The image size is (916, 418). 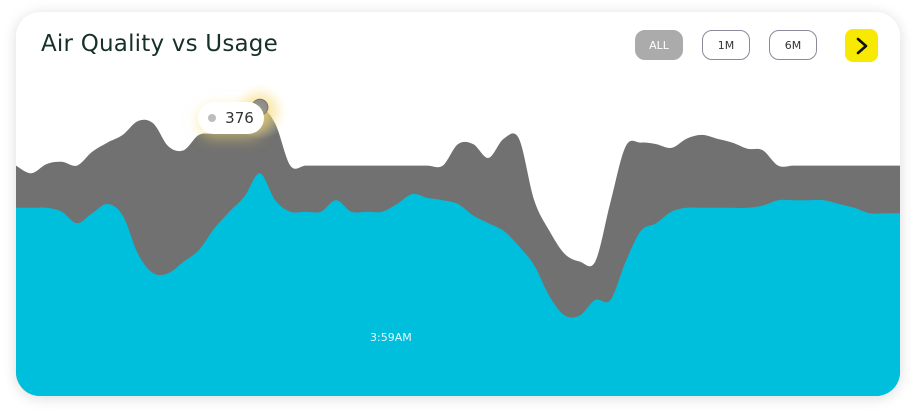 What do you see at coordinates (212, 118) in the screenshot?
I see `tooltip-dot` at bounding box center [212, 118].